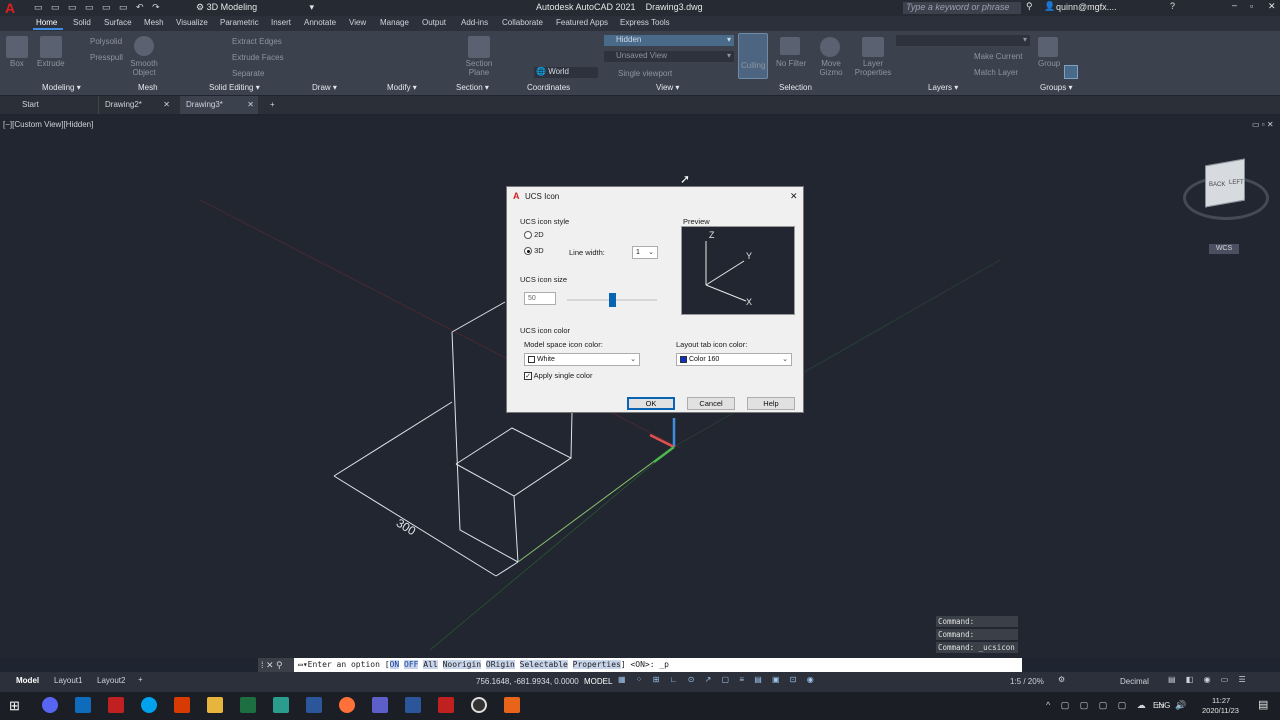 The image size is (1280, 720). I want to click on app-3-icon, so click(281, 705).